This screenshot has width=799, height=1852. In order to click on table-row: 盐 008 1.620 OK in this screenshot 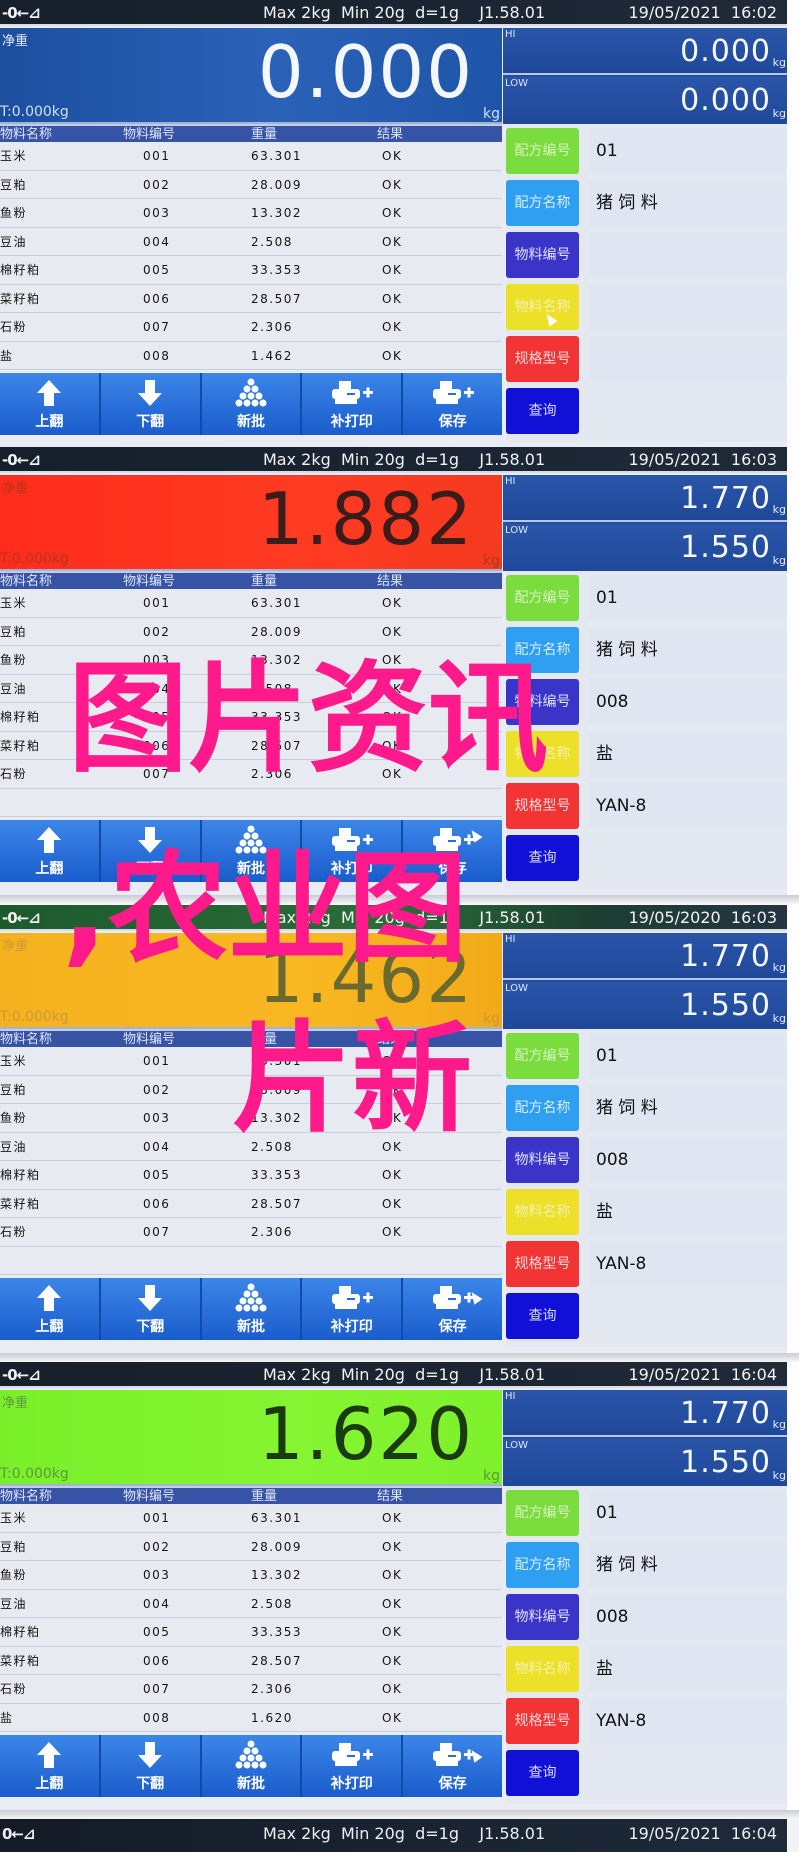, I will do `click(251, 1717)`.